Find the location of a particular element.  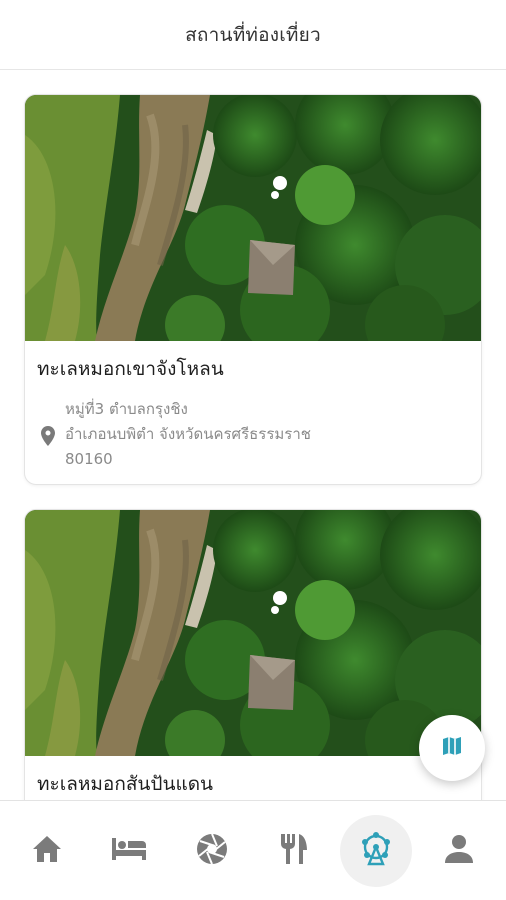

page-title: สถานที่ท่องเที่ยว is located at coordinates (253, 34).